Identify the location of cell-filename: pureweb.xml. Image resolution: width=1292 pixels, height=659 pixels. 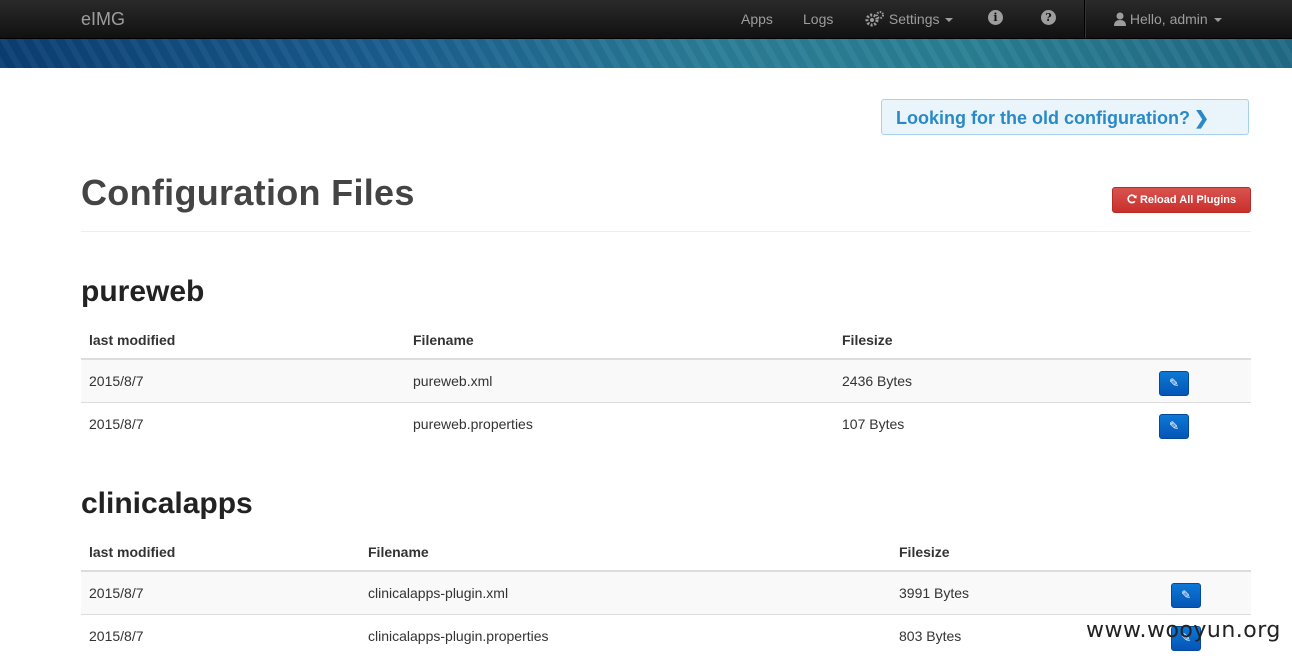
(619, 380).